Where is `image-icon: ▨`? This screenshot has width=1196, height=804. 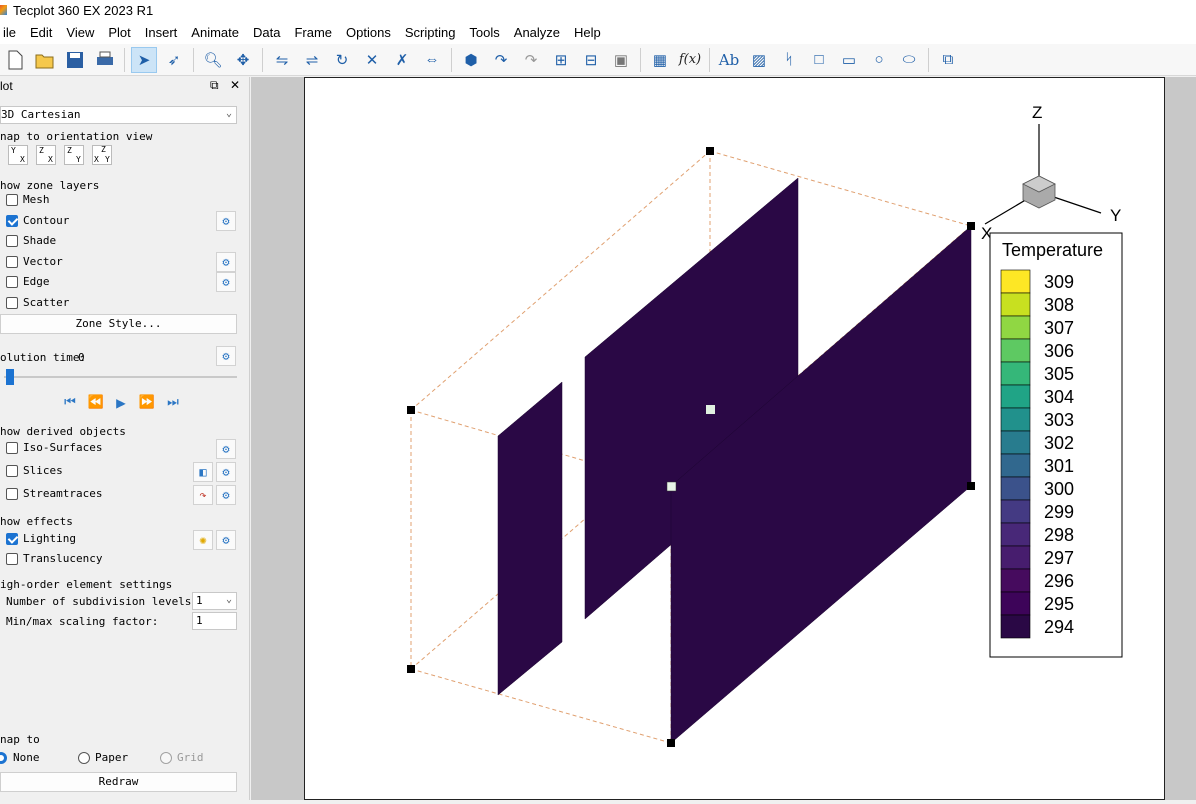
image-icon: ▨ is located at coordinates (759, 60).